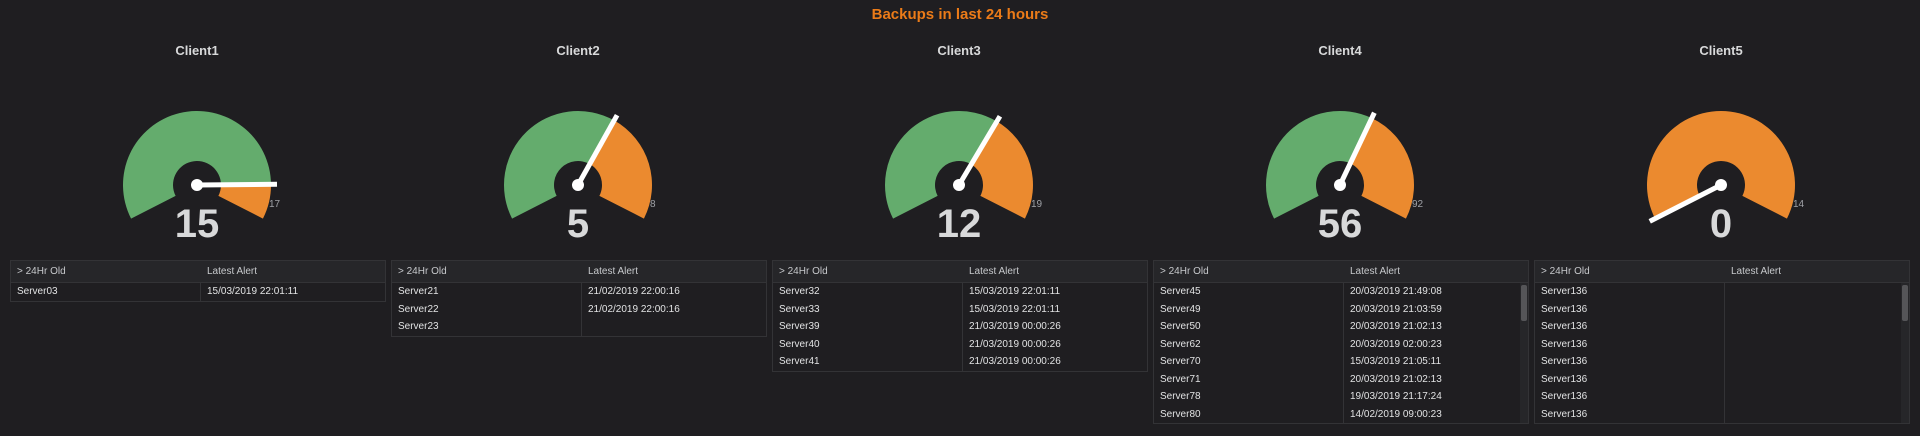 The image size is (1920, 436). Describe the element at coordinates (1721, 224) in the screenshot. I see `gauge-value: 0` at that location.